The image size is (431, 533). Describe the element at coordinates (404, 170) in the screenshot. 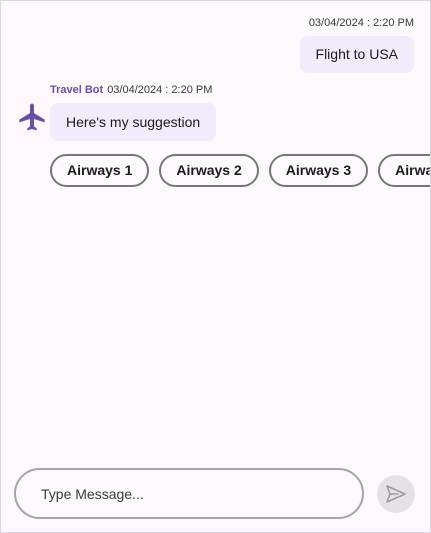

I see `suggestion-chip-airways-4: Airways 4` at that location.